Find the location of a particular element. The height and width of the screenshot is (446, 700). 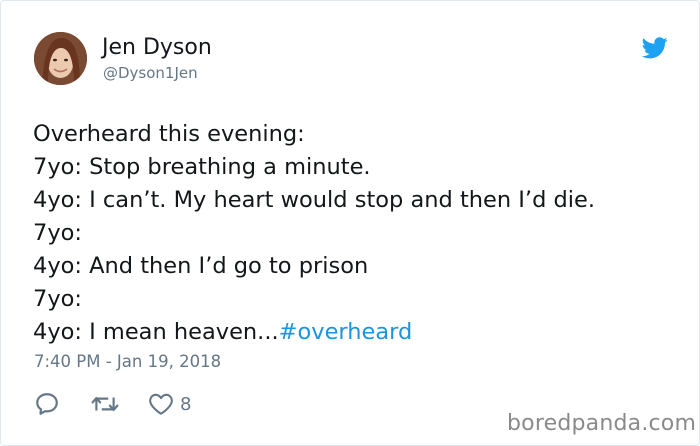

twitter-bird-icon is located at coordinates (655, 48).